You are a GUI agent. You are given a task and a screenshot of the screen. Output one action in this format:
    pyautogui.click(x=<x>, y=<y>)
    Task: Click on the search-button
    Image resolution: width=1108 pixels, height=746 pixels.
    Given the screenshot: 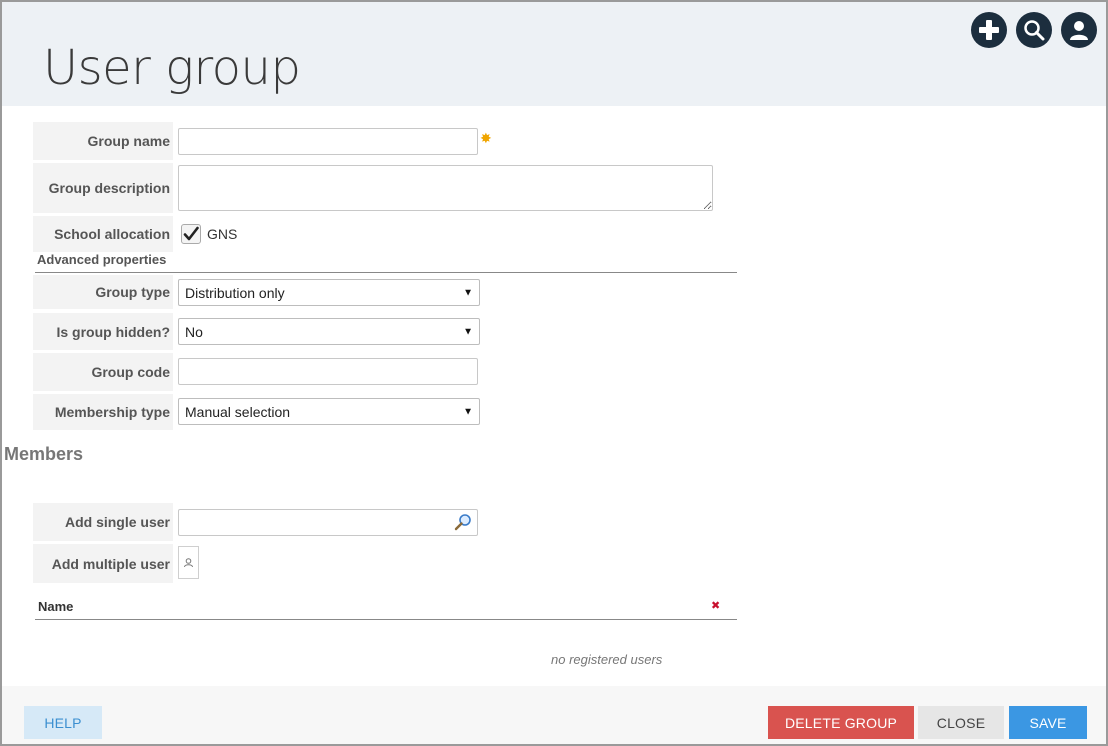 What is the action you would take?
    pyautogui.click(x=1034, y=30)
    